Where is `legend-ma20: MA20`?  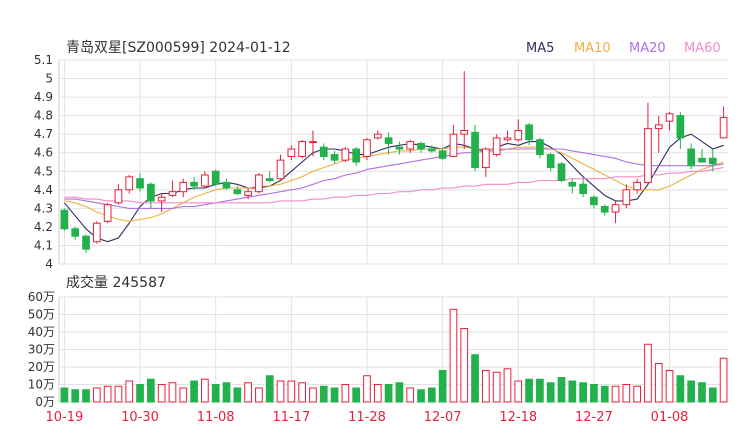
legend-ma20: MA20 is located at coordinates (647, 48).